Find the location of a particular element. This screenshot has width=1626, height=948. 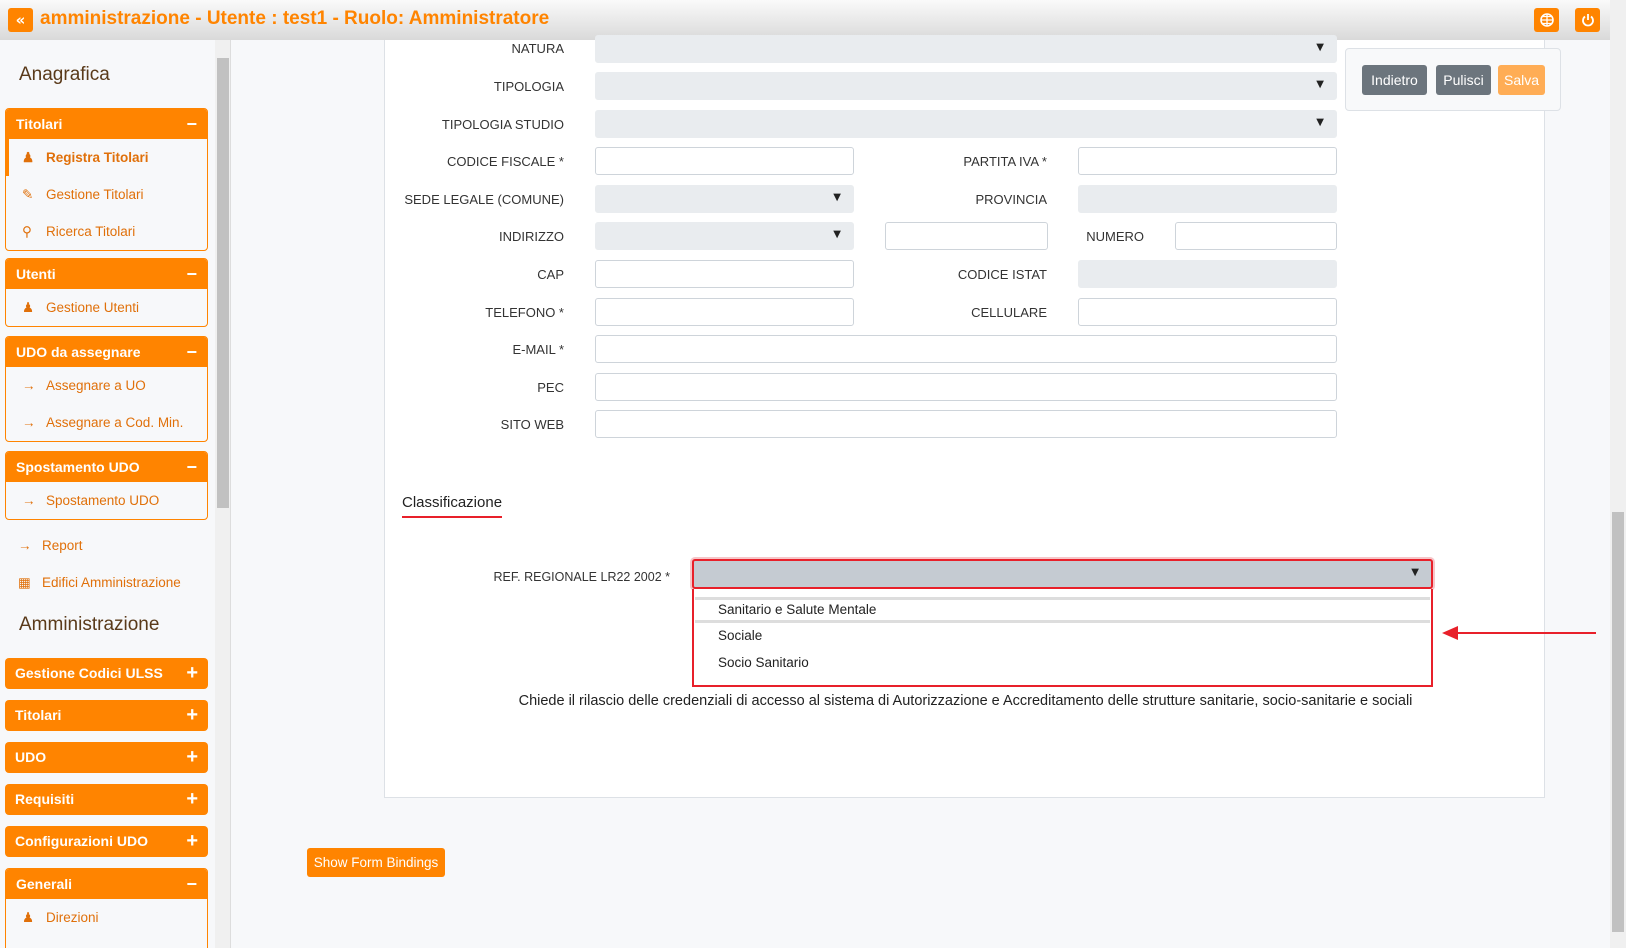

collapse-sidebar-button: « is located at coordinates (20, 20).